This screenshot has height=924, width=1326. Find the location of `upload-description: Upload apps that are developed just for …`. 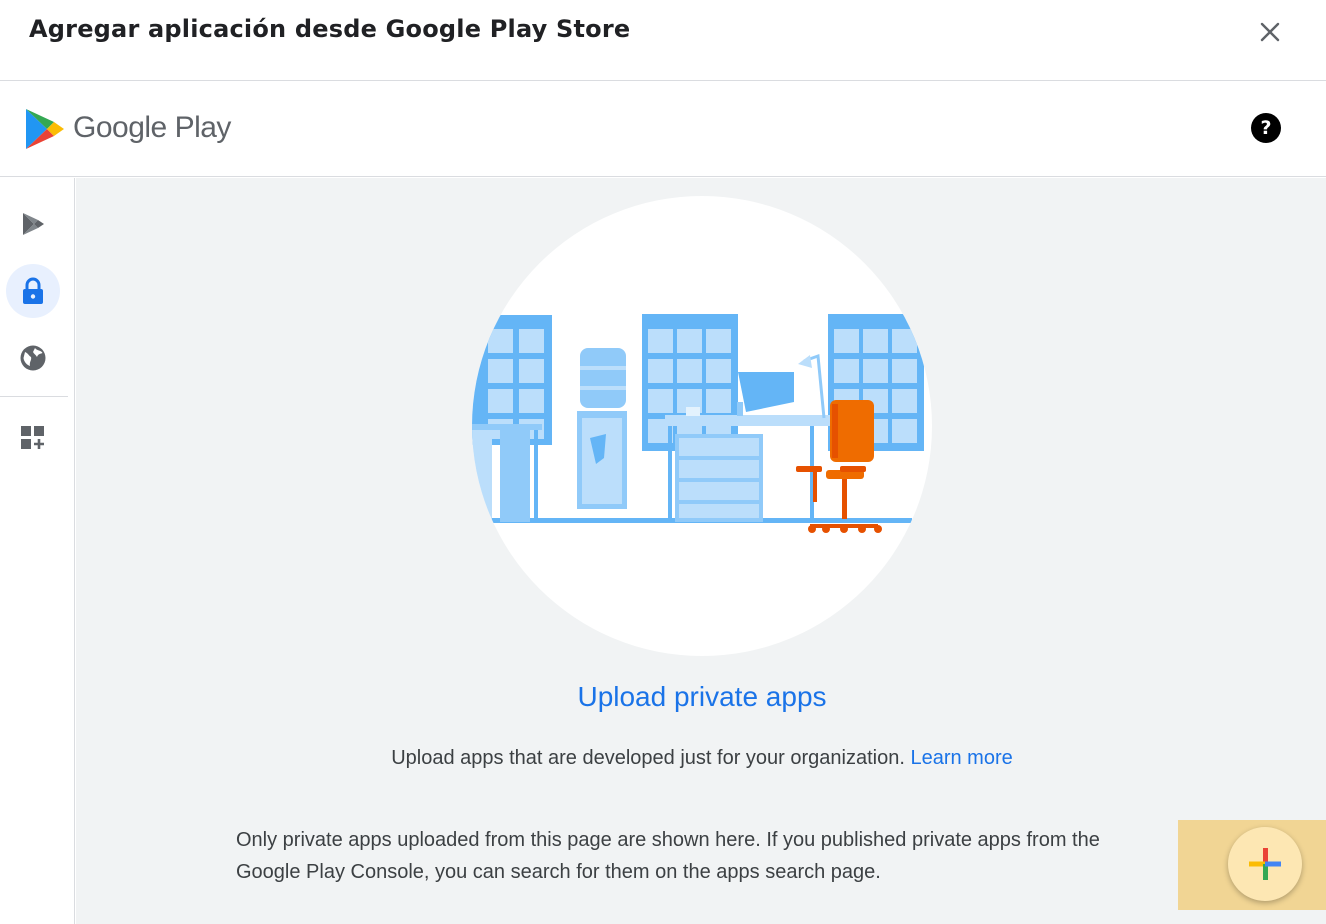

upload-description: Upload apps that are developed just for … is located at coordinates (701, 758).